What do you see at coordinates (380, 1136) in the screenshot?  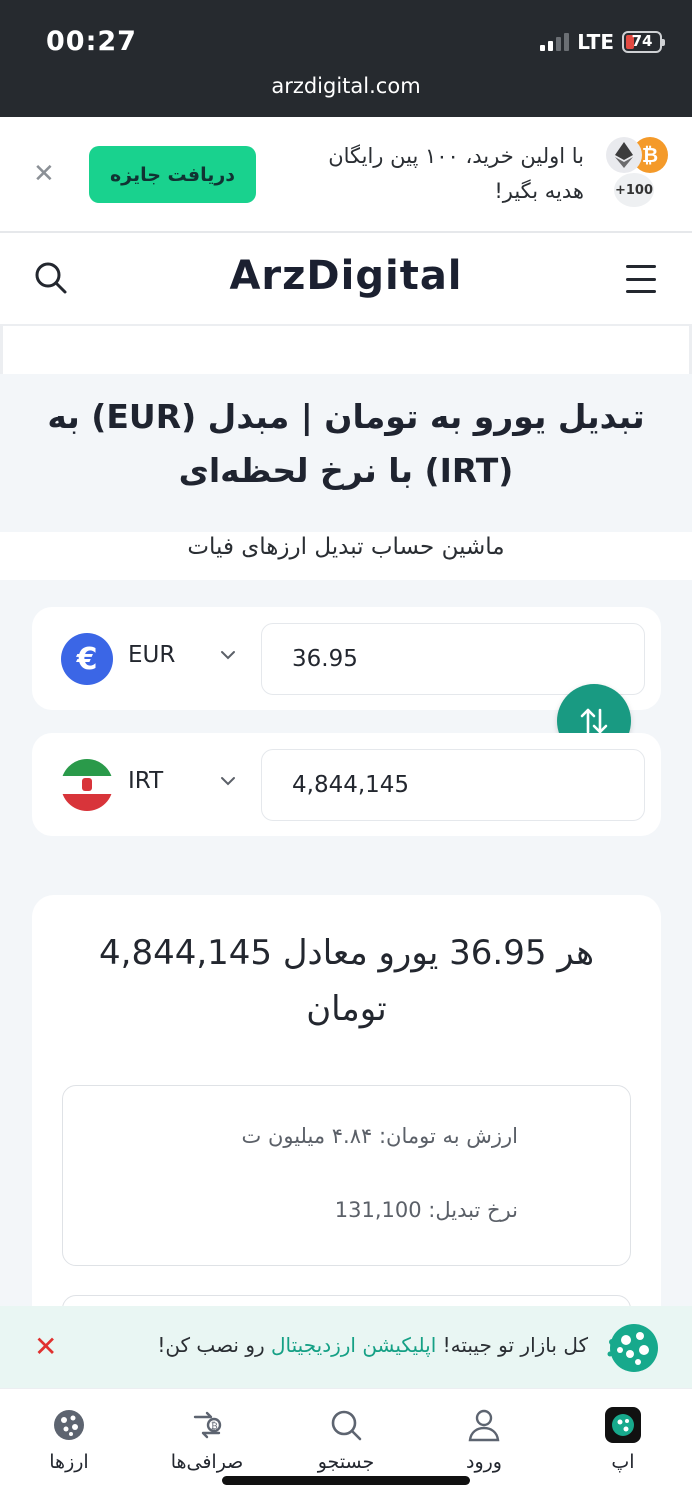 I see `value-in-toman: ارزش به تومان: ۴.۸۴ میلیون ت` at bounding box center [380, 1136].